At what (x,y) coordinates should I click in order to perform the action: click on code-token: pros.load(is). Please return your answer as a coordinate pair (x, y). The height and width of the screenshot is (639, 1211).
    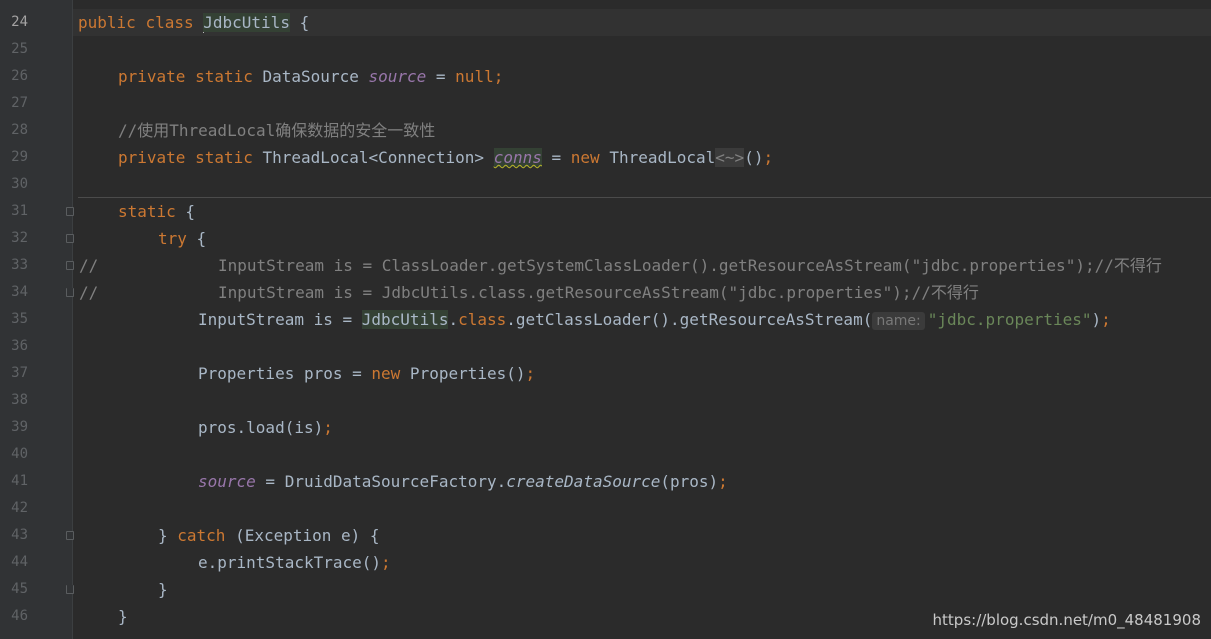
    Looking at the image, I should click on (261, 427).